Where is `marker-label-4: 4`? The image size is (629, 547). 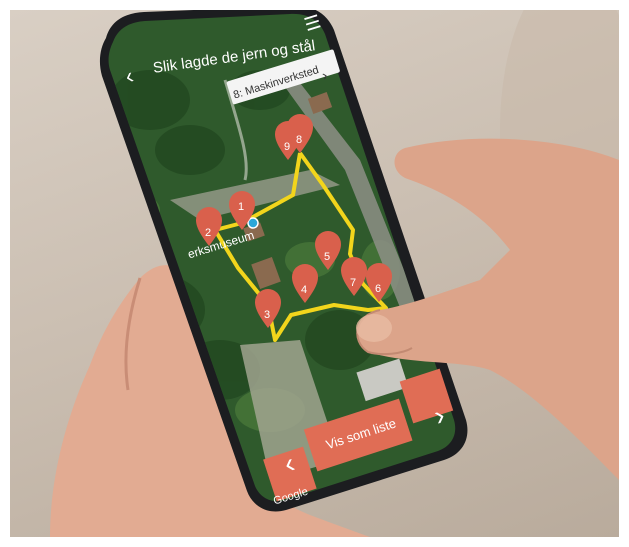
marker-label-4: 4 is located at coordinates (304, 290).